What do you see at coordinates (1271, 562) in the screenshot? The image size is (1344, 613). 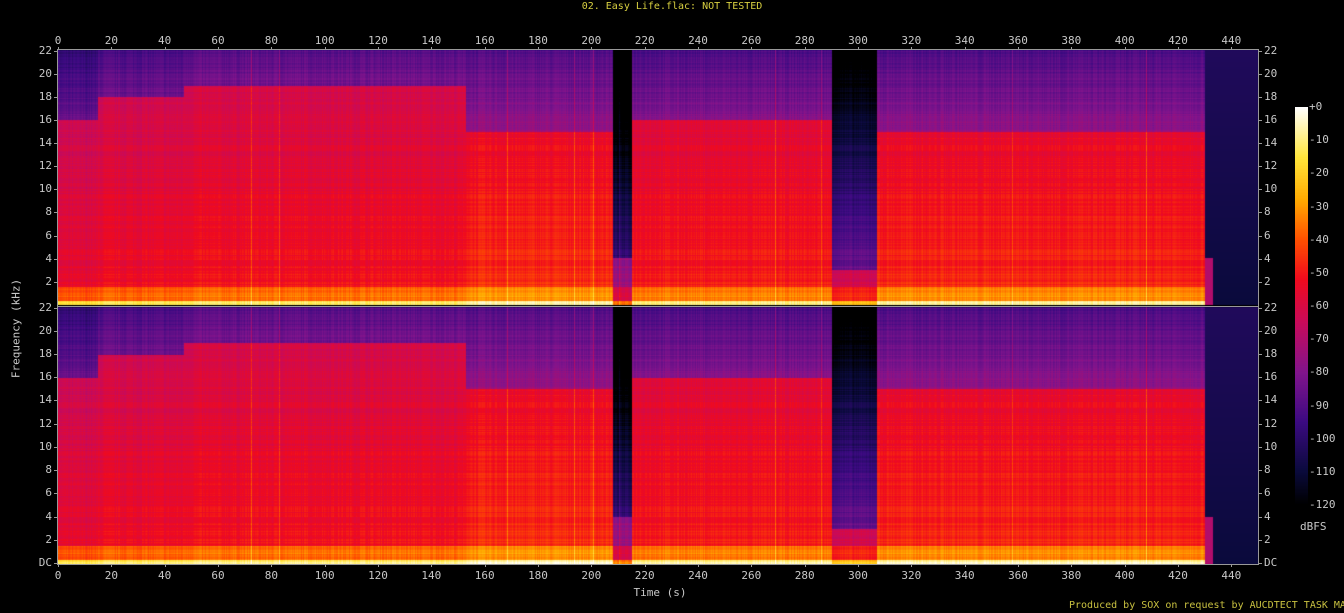 I see `y-tick-label-right: DC` at bounding box center [1271, 562].